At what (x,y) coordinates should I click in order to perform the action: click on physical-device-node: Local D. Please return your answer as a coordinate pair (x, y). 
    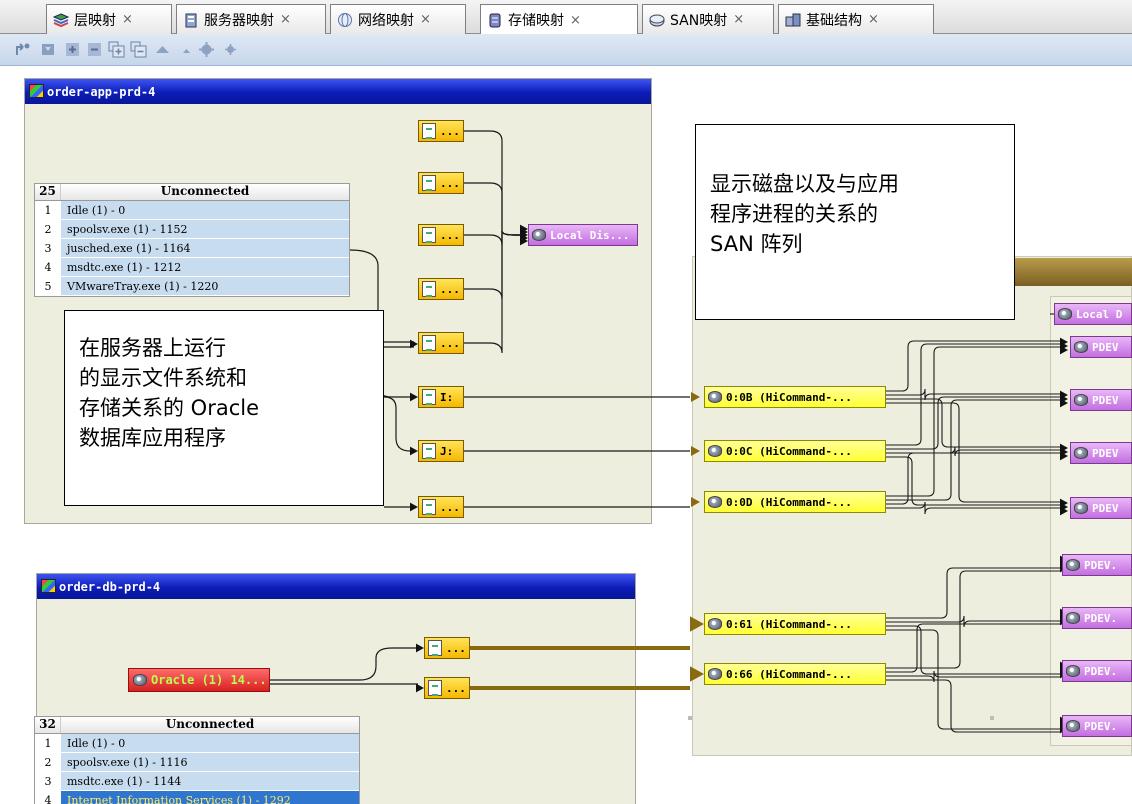
    Looking at the image, I should click on (1093, 314).